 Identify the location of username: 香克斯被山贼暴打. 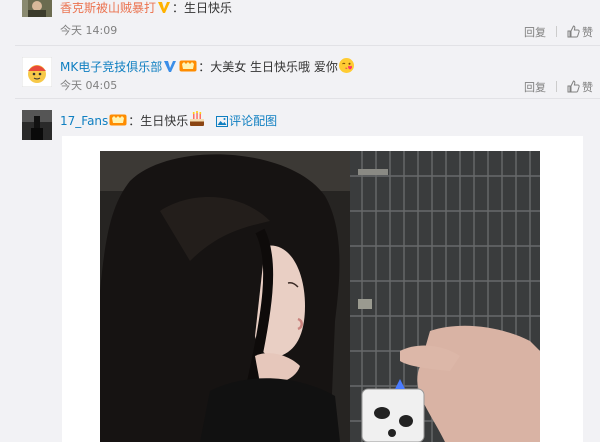
(108, 8).